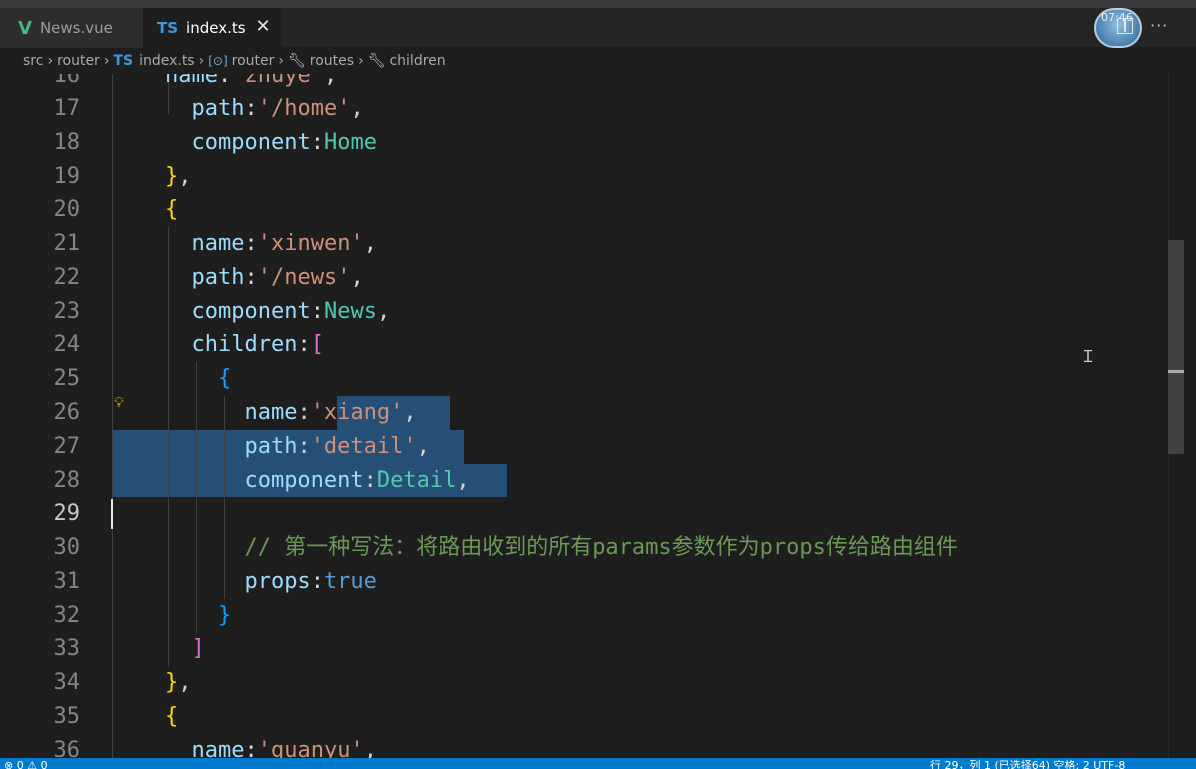  What do you see at coordinates (142, 378) in the screenshot?
I see `code-line: 25 {` at bounding box center [142, 378].